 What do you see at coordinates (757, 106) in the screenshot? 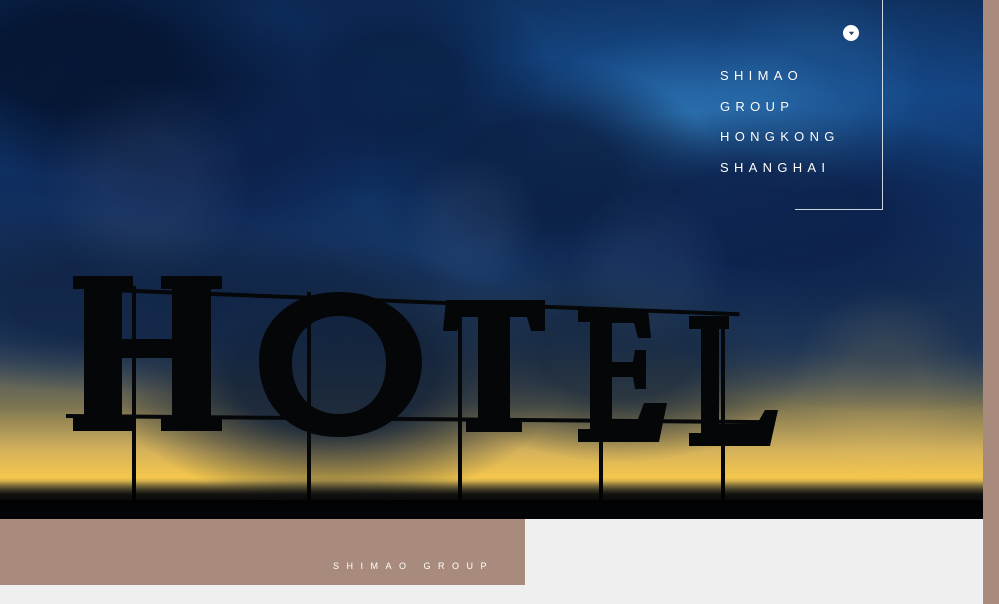
I see `overlay-line-group: GROUP` at bounding box center [757, 106].